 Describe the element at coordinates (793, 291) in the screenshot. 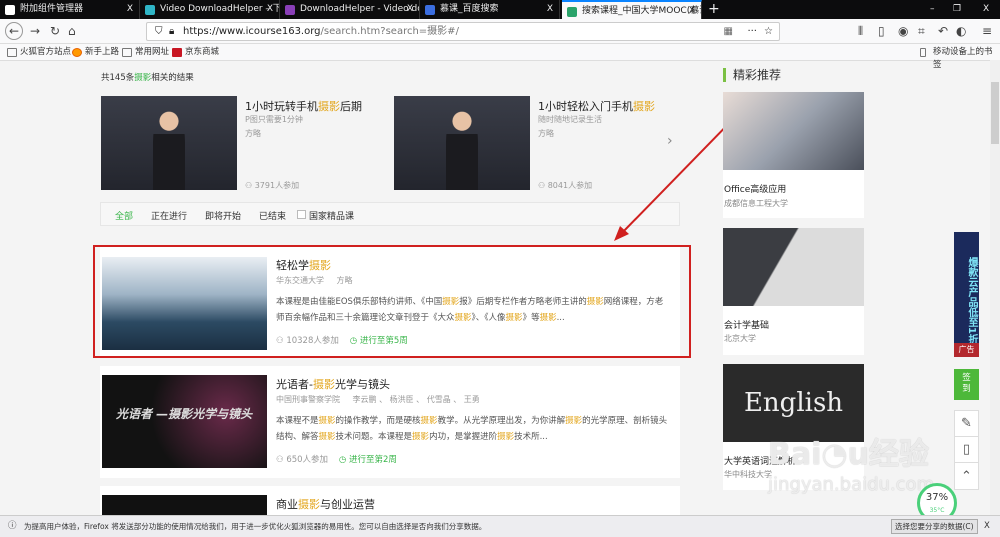

I see `recommend-card: 会计学基础 北京大学` at that location.